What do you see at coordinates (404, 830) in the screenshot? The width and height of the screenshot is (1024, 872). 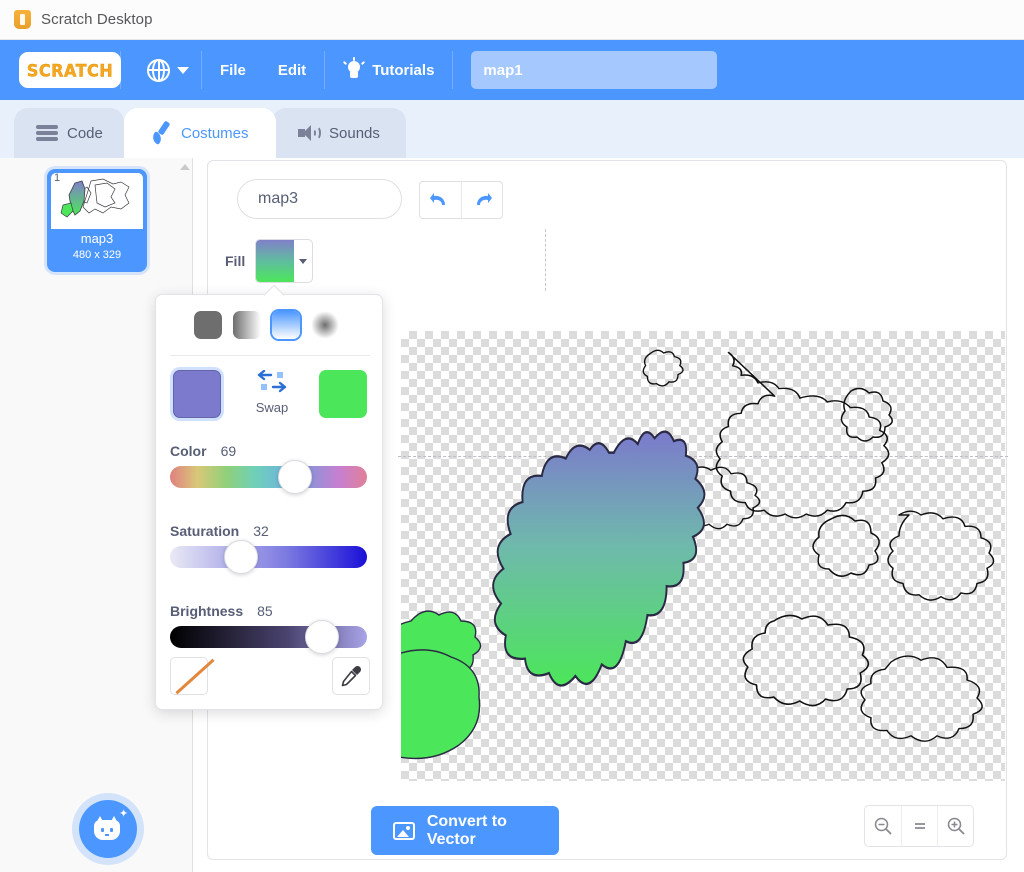 I see `image-icon` at bounding box center [404, 830].